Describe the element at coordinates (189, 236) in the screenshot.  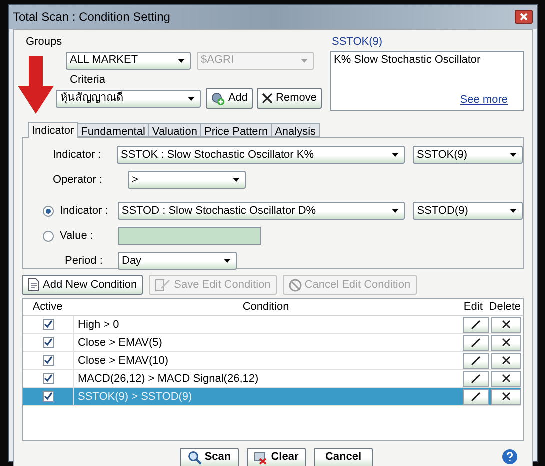
I see `value-field` at that location.